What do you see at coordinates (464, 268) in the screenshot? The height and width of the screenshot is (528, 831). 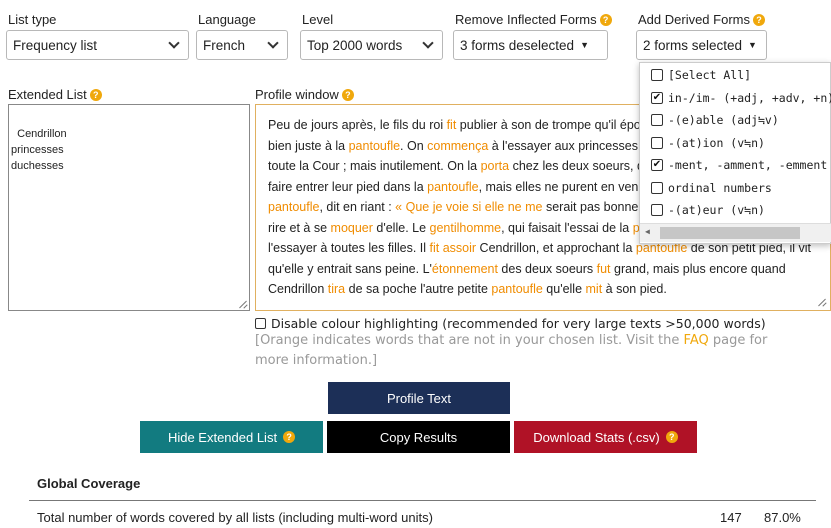 I see `highlighted-word: étonnement` at bounding box center [464, 268].